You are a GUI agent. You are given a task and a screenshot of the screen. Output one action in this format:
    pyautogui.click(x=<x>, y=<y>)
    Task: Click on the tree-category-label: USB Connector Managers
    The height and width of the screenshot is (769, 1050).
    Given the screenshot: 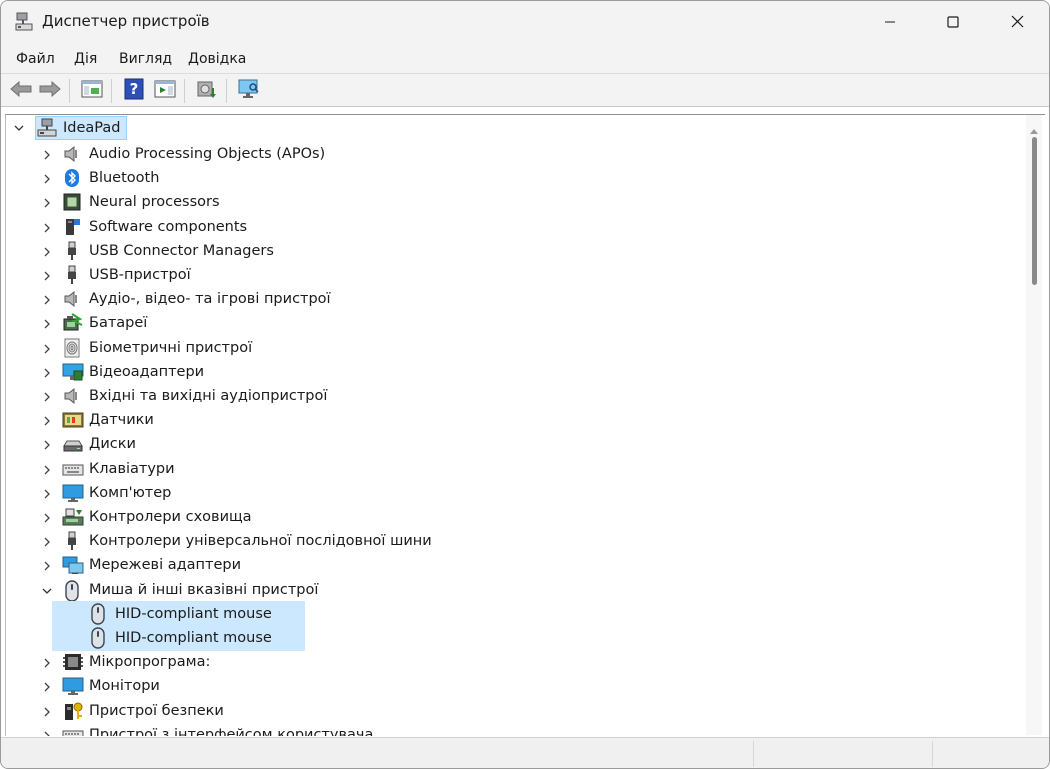 What is the action you would take?
    pyautogui.click(x=181, y=251)
    